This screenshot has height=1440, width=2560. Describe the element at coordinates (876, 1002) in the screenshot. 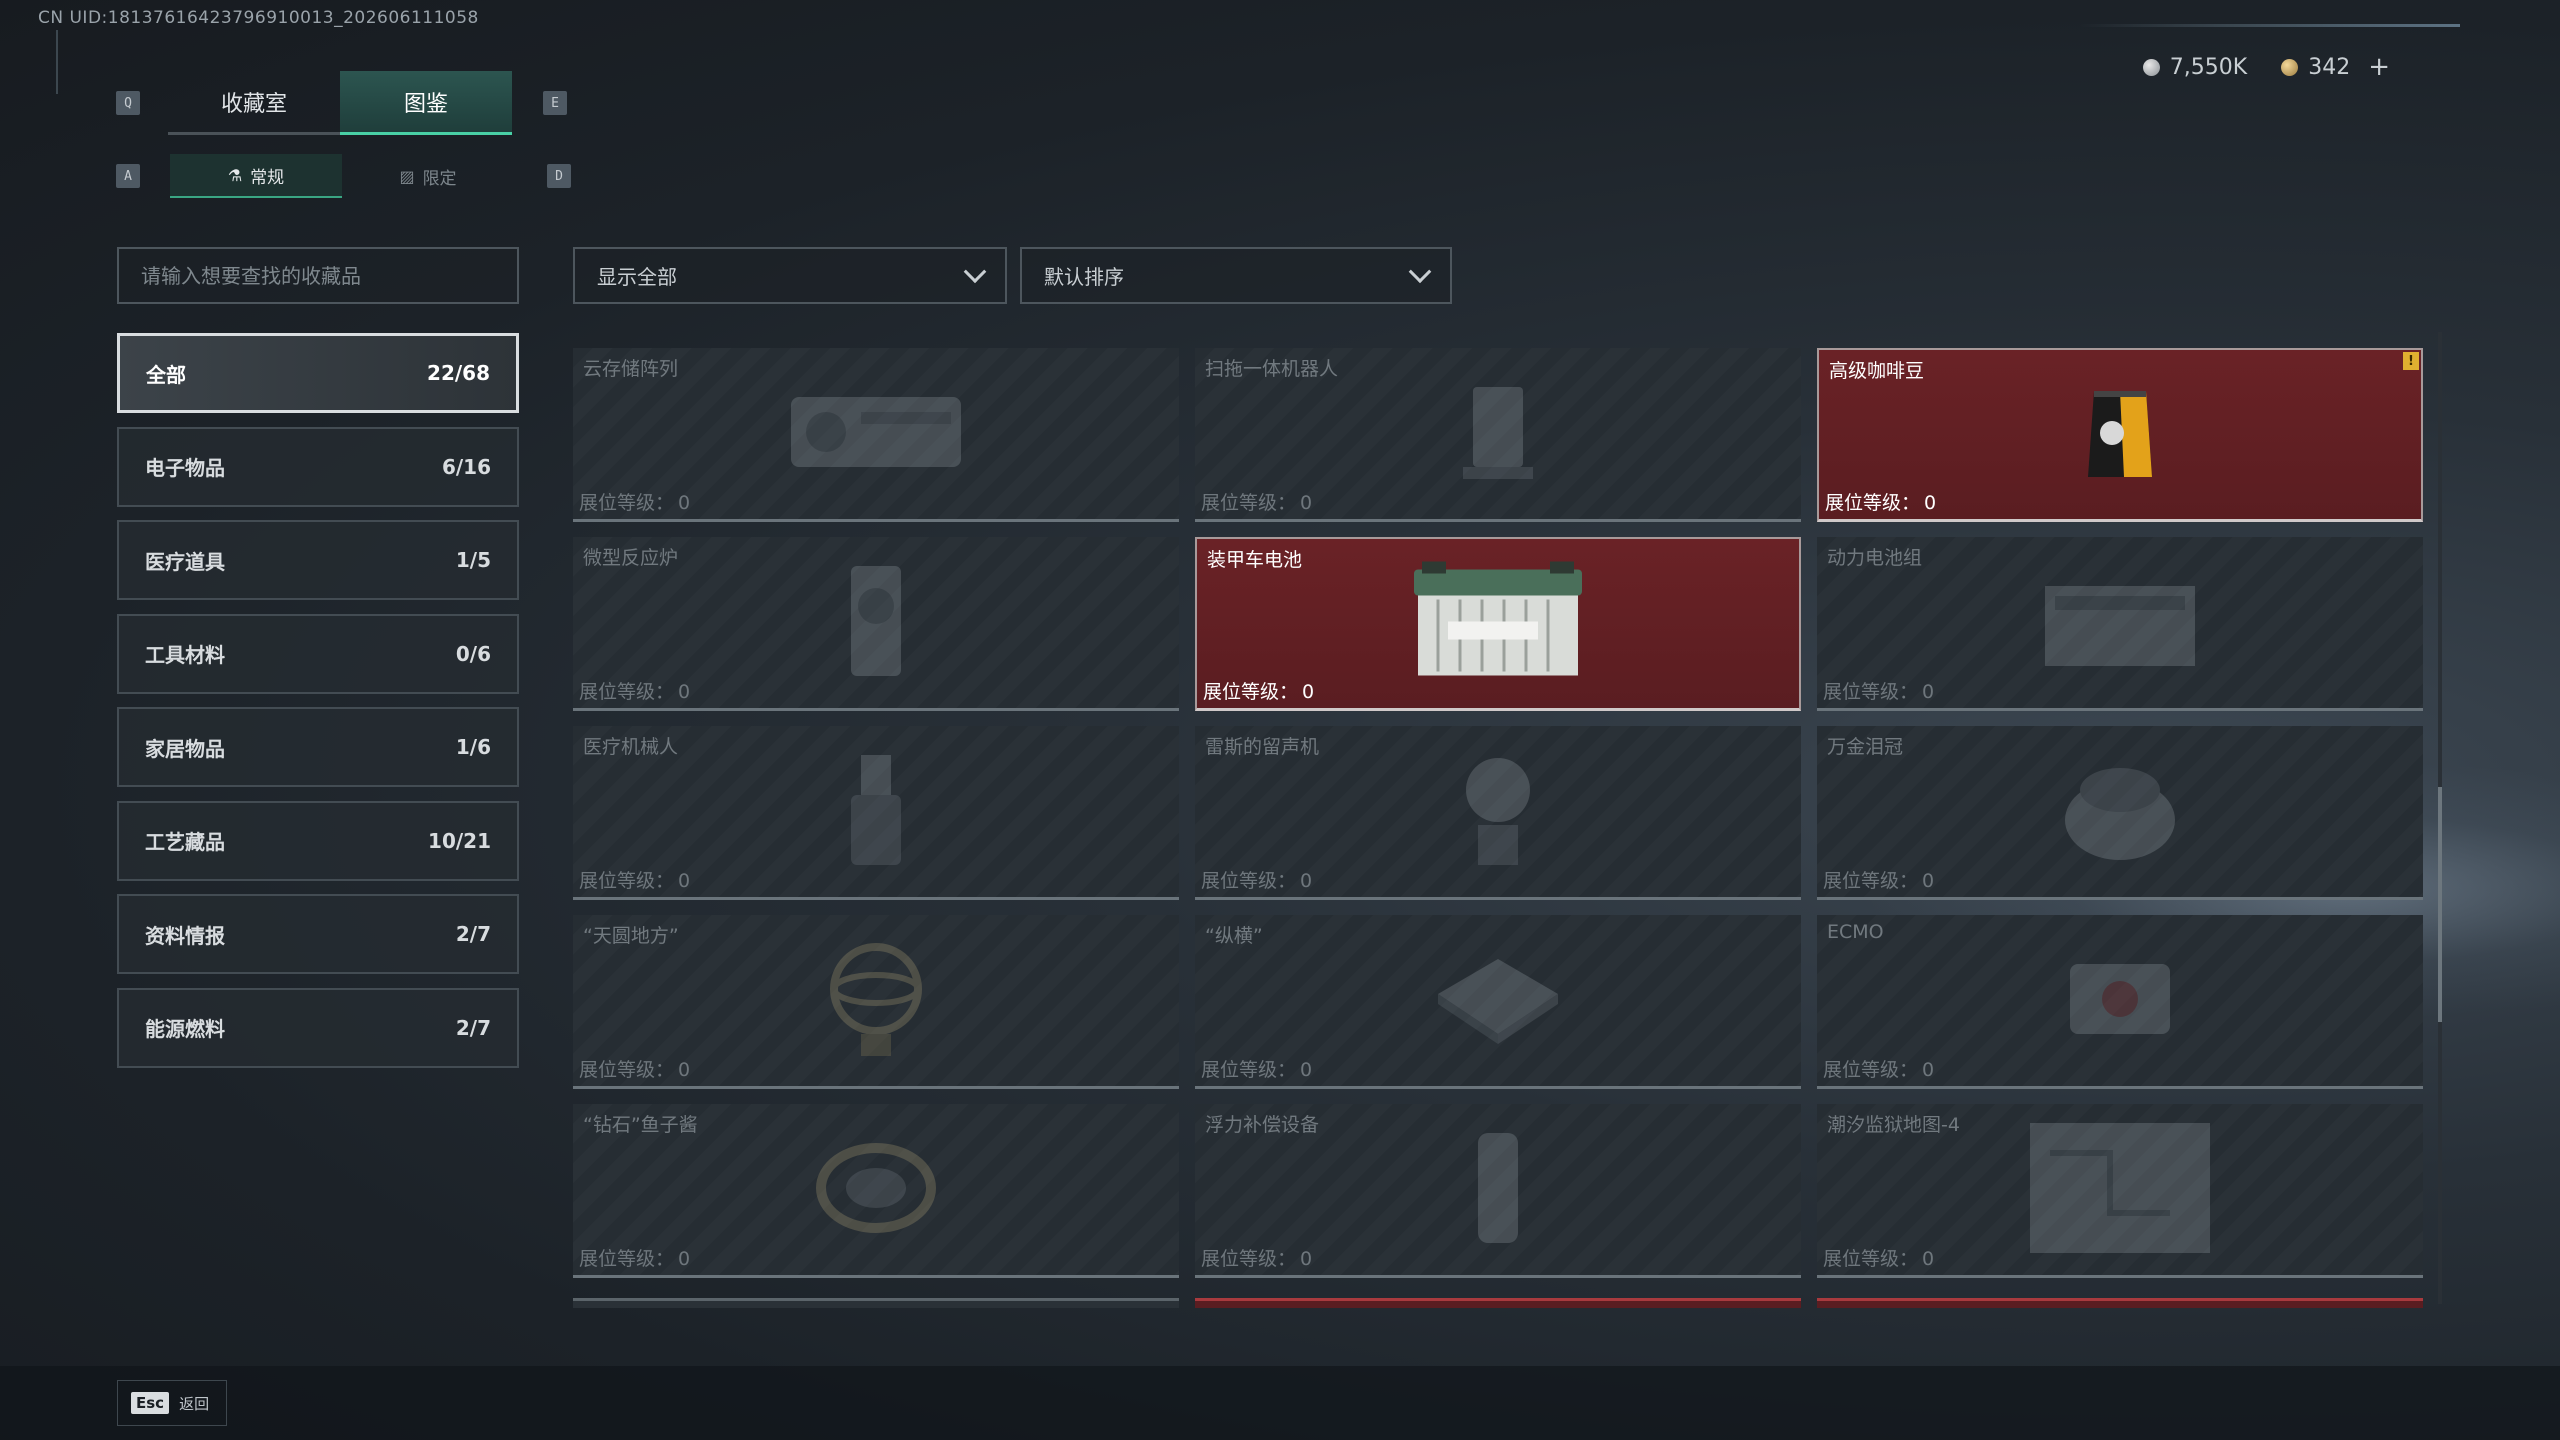

I see `item-card: “天圆地方” 展位等级： 0` at that location.